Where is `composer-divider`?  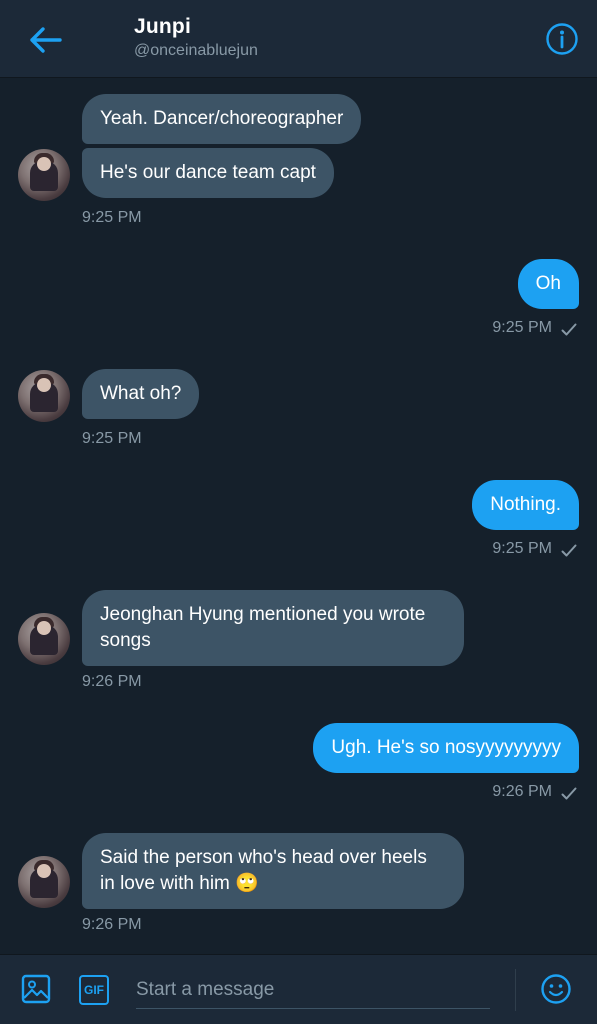
composer-divider is located at coordinates (515, 990).